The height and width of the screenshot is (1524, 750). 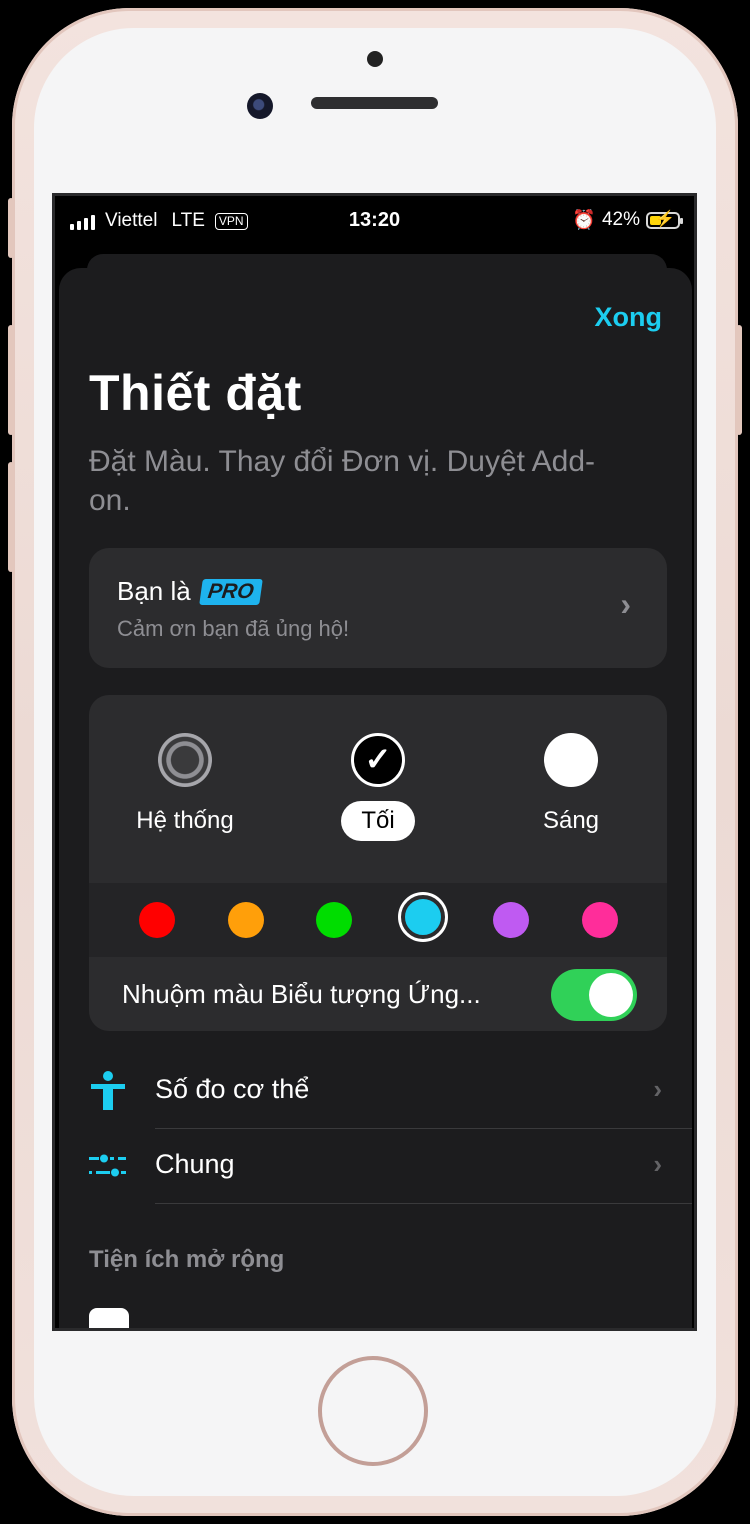 What do you see at coordinates (260, 106) in the screenshot?
I see `front-camera` at bounding box center [260, 106].